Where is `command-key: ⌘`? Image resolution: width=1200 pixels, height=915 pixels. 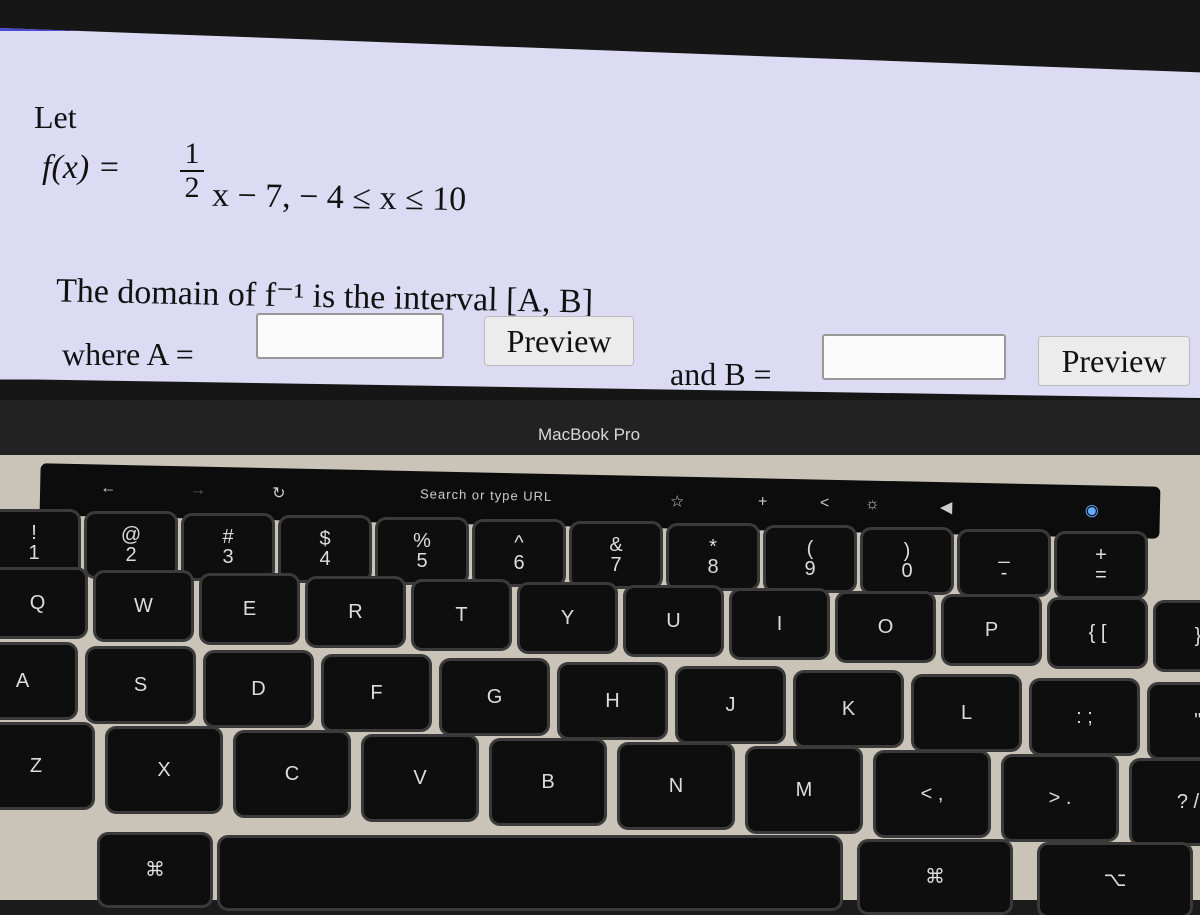
command-key: ⌘ is located at coordinates (155, 870).